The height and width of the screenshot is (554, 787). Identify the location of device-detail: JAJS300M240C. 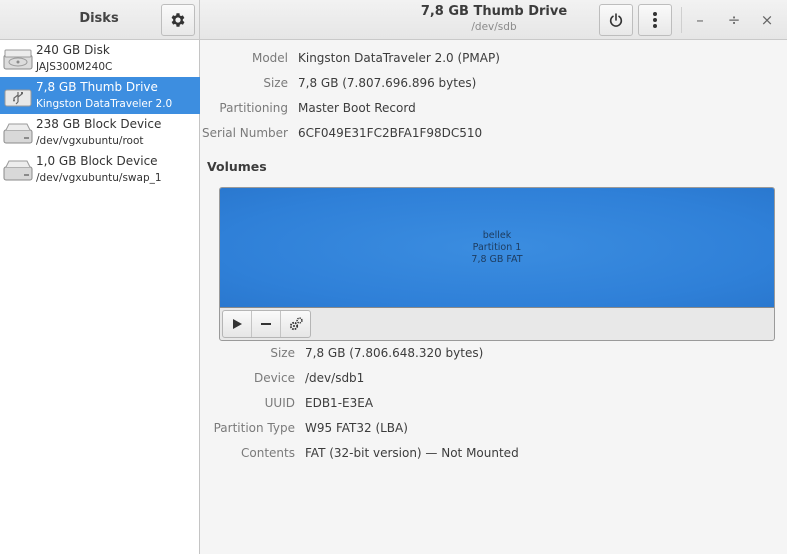
(74, 67).